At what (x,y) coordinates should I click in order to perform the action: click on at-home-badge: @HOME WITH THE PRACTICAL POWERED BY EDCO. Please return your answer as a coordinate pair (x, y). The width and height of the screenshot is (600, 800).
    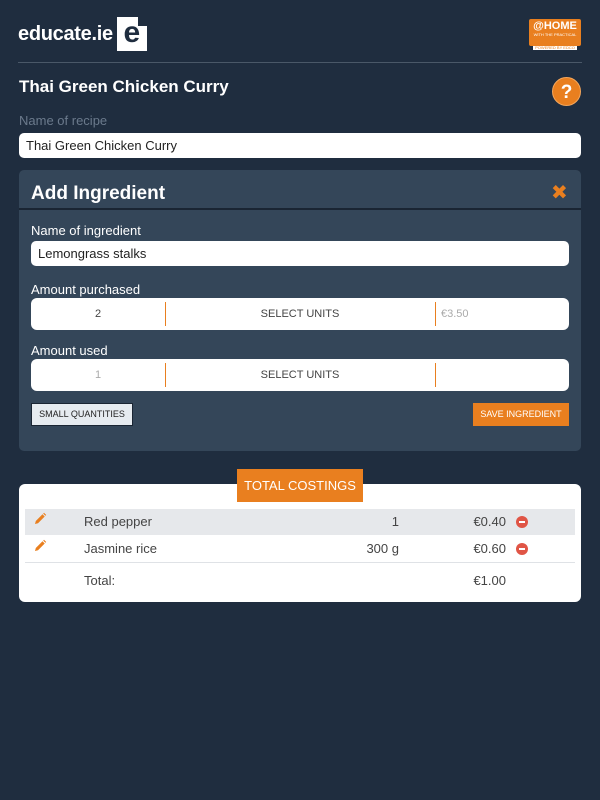
    Looking at the image, I should click on (555, 34).